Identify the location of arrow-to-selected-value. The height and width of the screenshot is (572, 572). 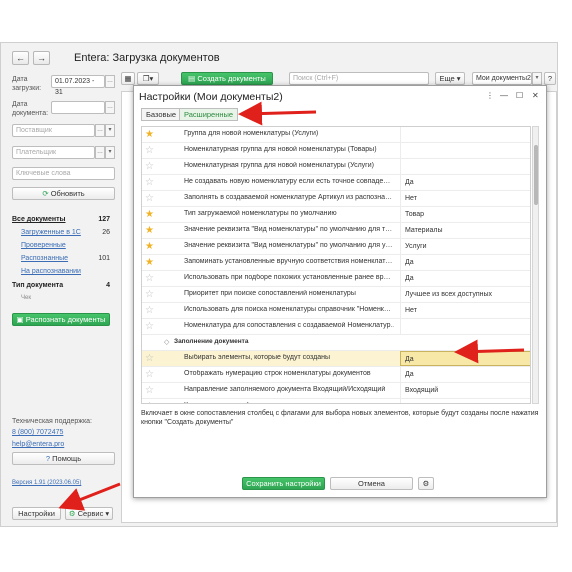
(489, 351).